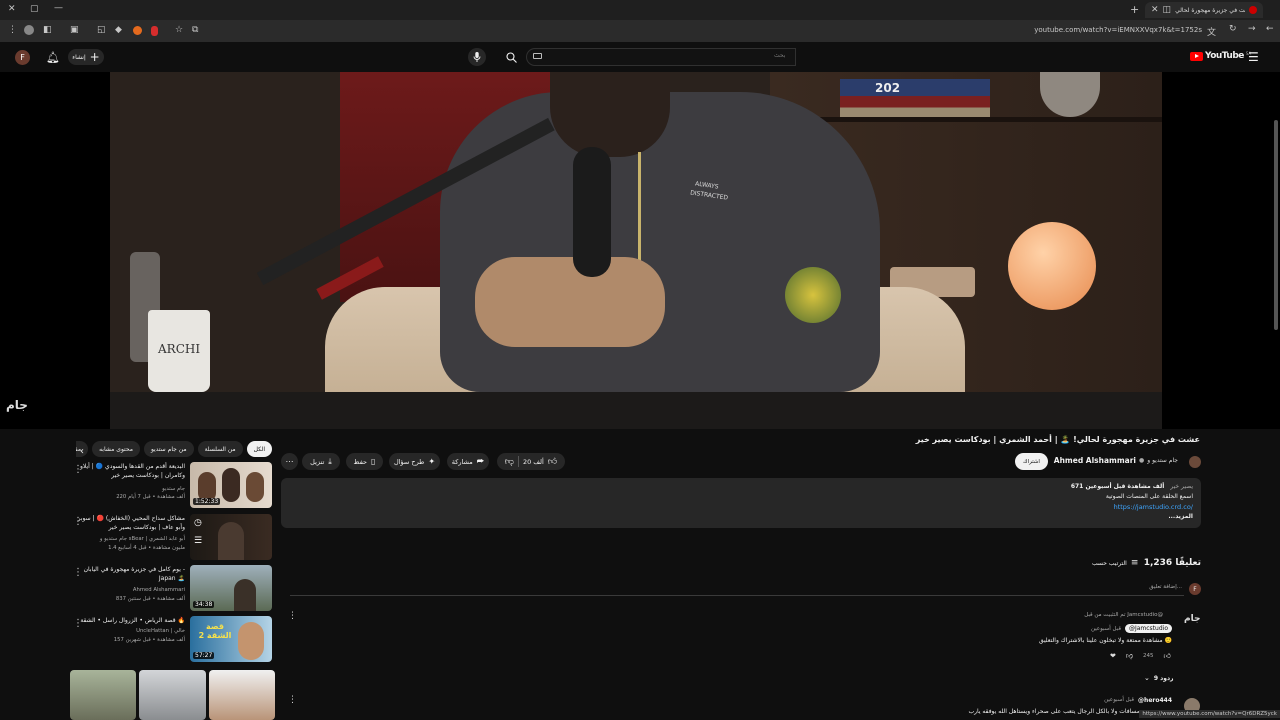  What do you see at coordinates (12, 30) in the screenshot?
I see `menu-dots-icon: ⋮` at bounding box center [12, 30].